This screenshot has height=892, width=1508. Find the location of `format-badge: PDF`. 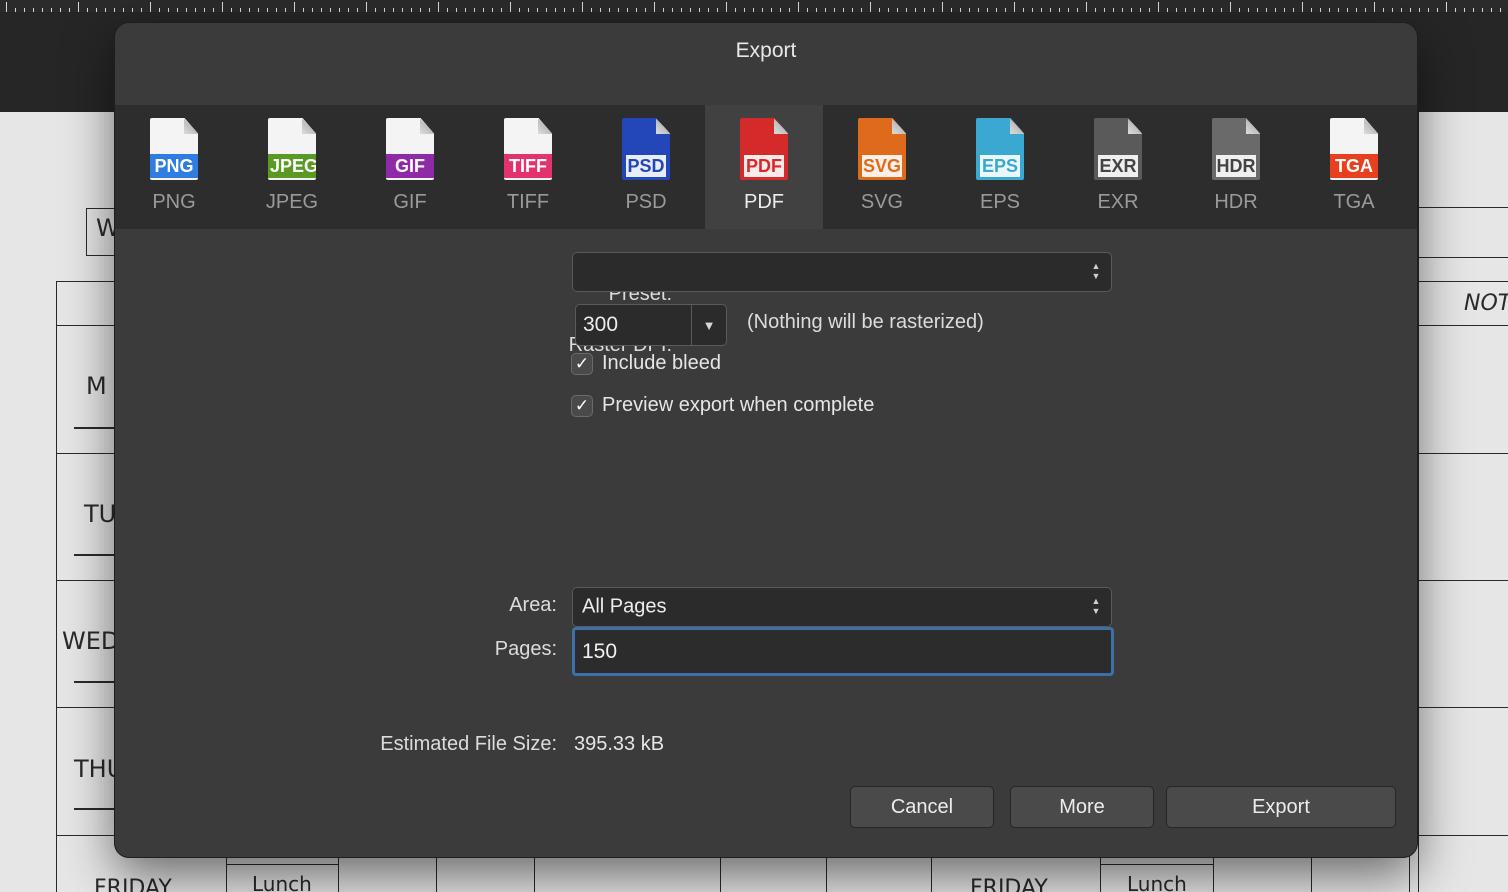

format-badge: PDF is located at coordinates (764, 166).